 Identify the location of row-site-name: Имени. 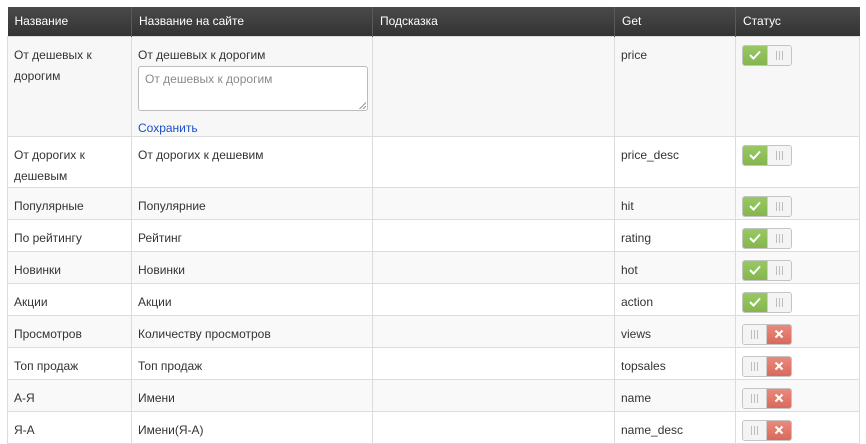
(252, 398).